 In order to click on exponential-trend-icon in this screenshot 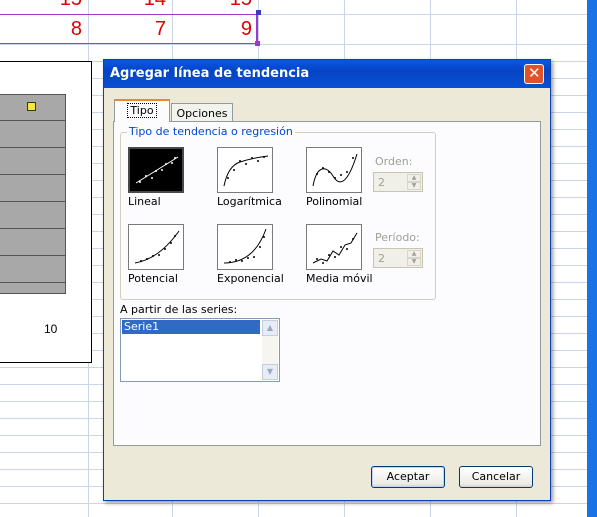, I will do `click(245, 246)`.